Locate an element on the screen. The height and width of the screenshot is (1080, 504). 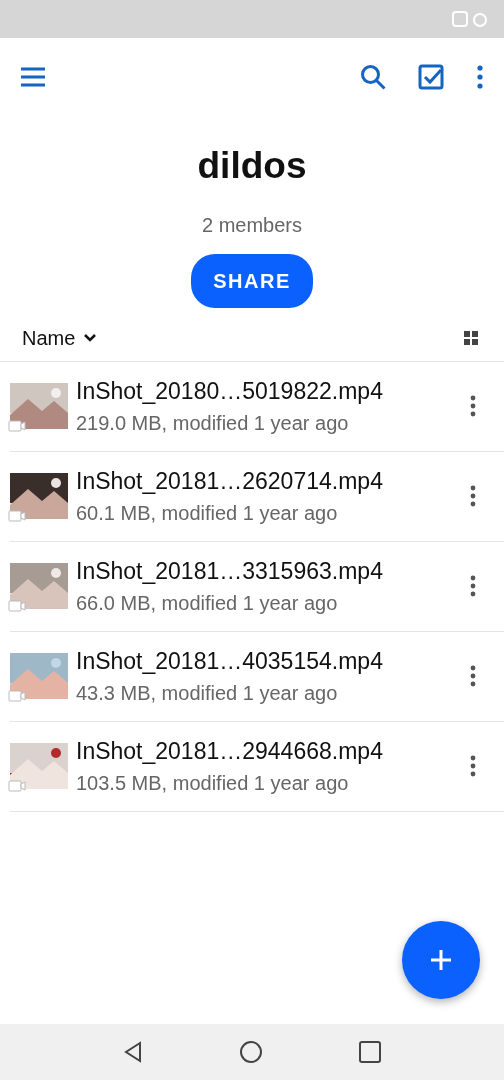
sort-dropdown: Name is located at coordinates (60, 338).